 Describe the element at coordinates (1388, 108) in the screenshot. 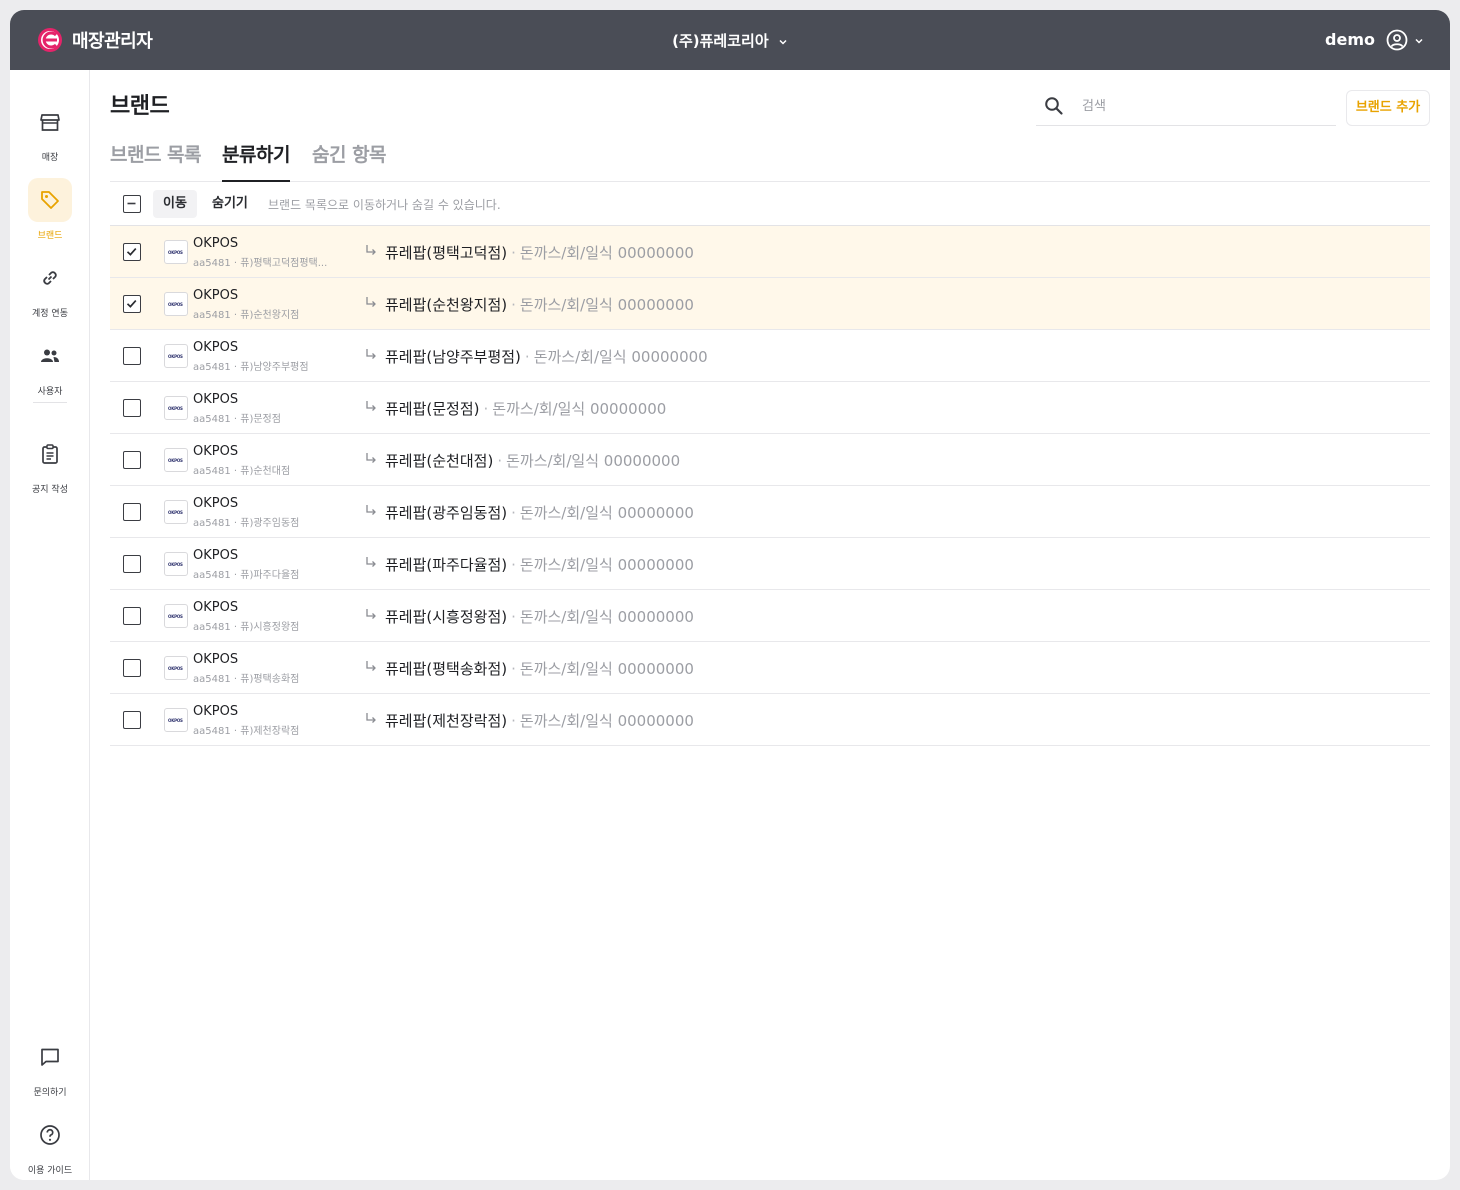

I see `add-brand-button: 브랜드 추가` at that location.